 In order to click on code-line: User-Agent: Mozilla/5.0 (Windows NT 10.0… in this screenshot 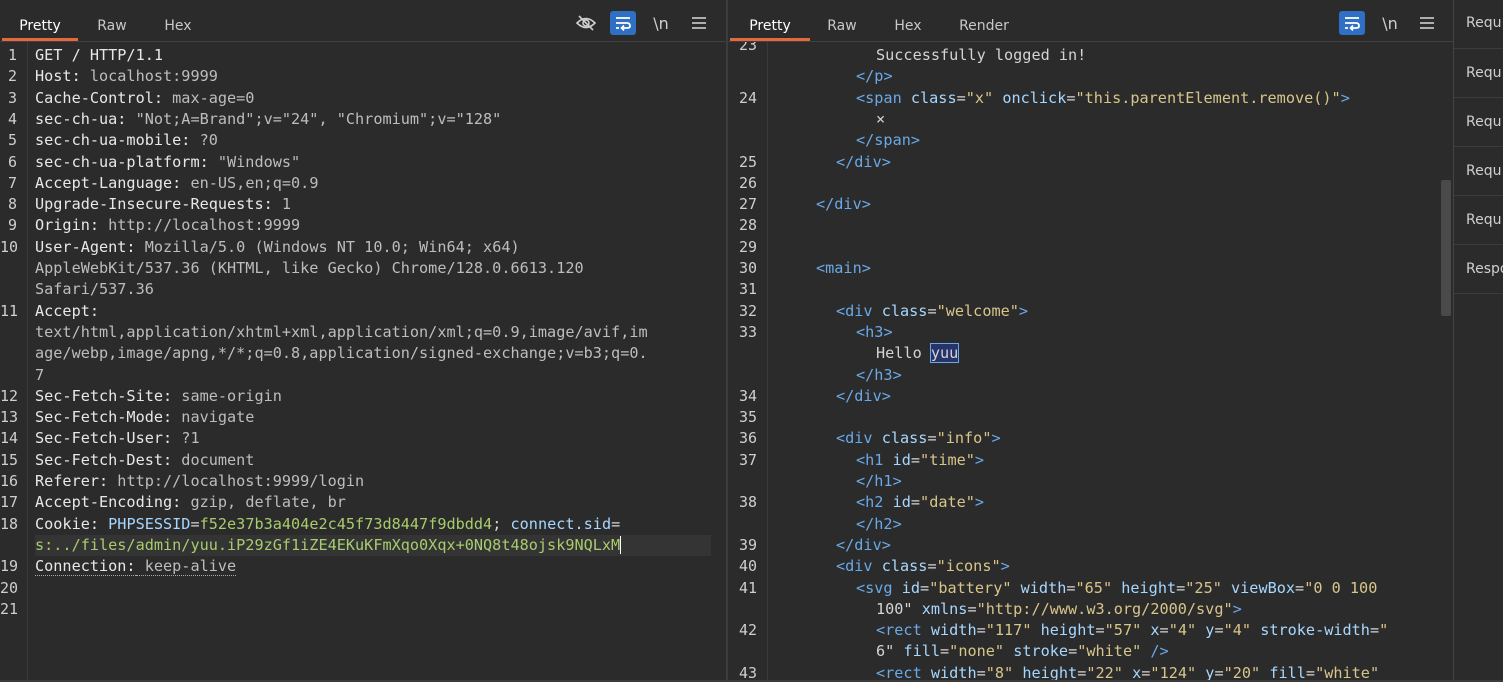, I will do `click(277, 247)`.